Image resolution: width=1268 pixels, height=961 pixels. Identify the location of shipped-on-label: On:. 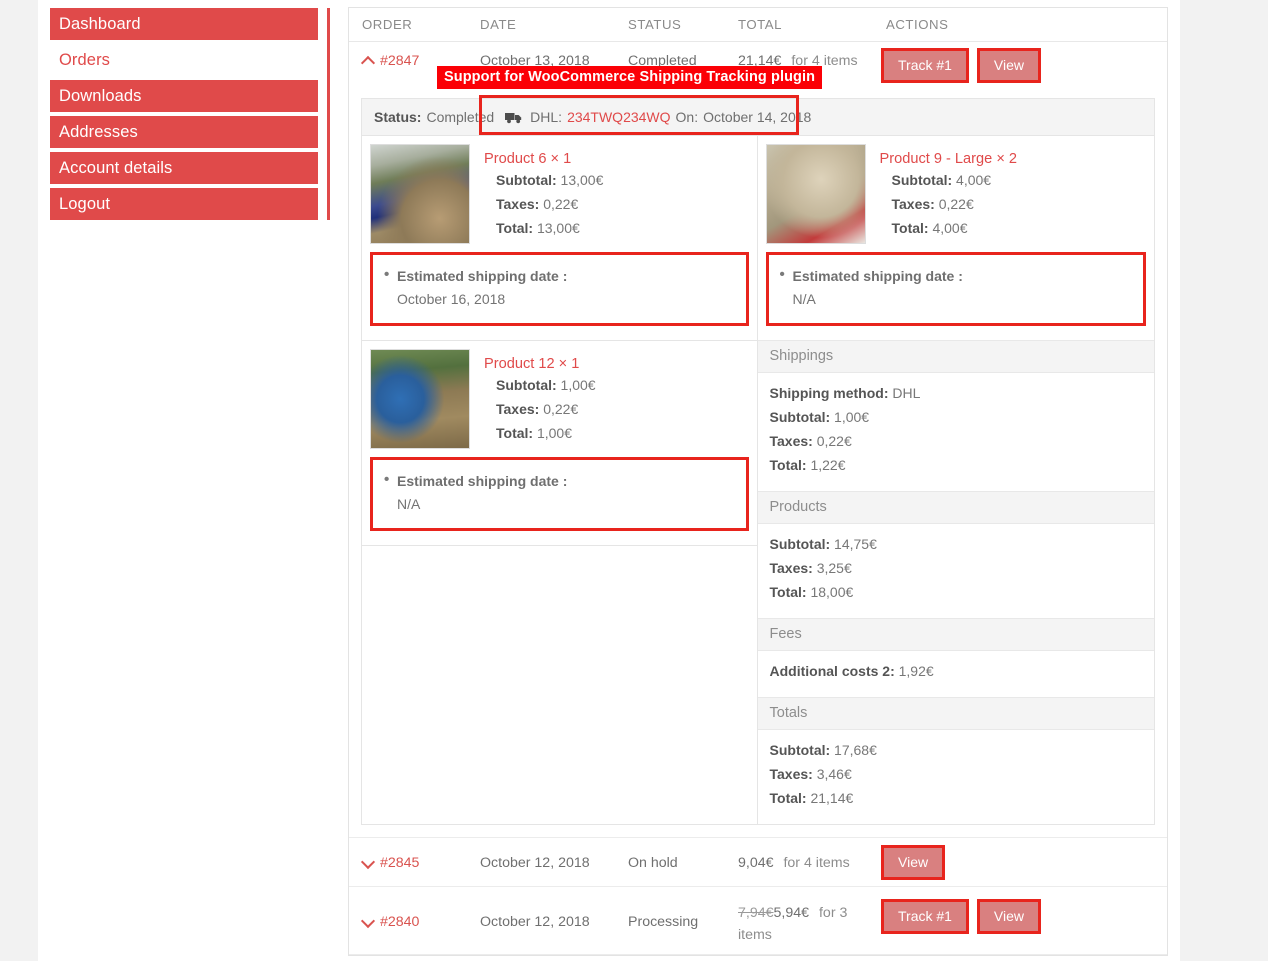
(687, 117).